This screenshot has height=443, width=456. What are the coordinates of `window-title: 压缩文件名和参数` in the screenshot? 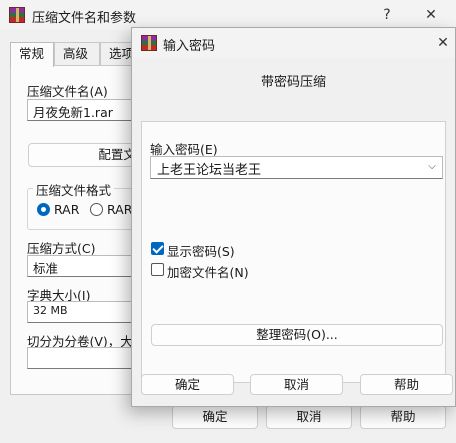 It's located at (84, 18).